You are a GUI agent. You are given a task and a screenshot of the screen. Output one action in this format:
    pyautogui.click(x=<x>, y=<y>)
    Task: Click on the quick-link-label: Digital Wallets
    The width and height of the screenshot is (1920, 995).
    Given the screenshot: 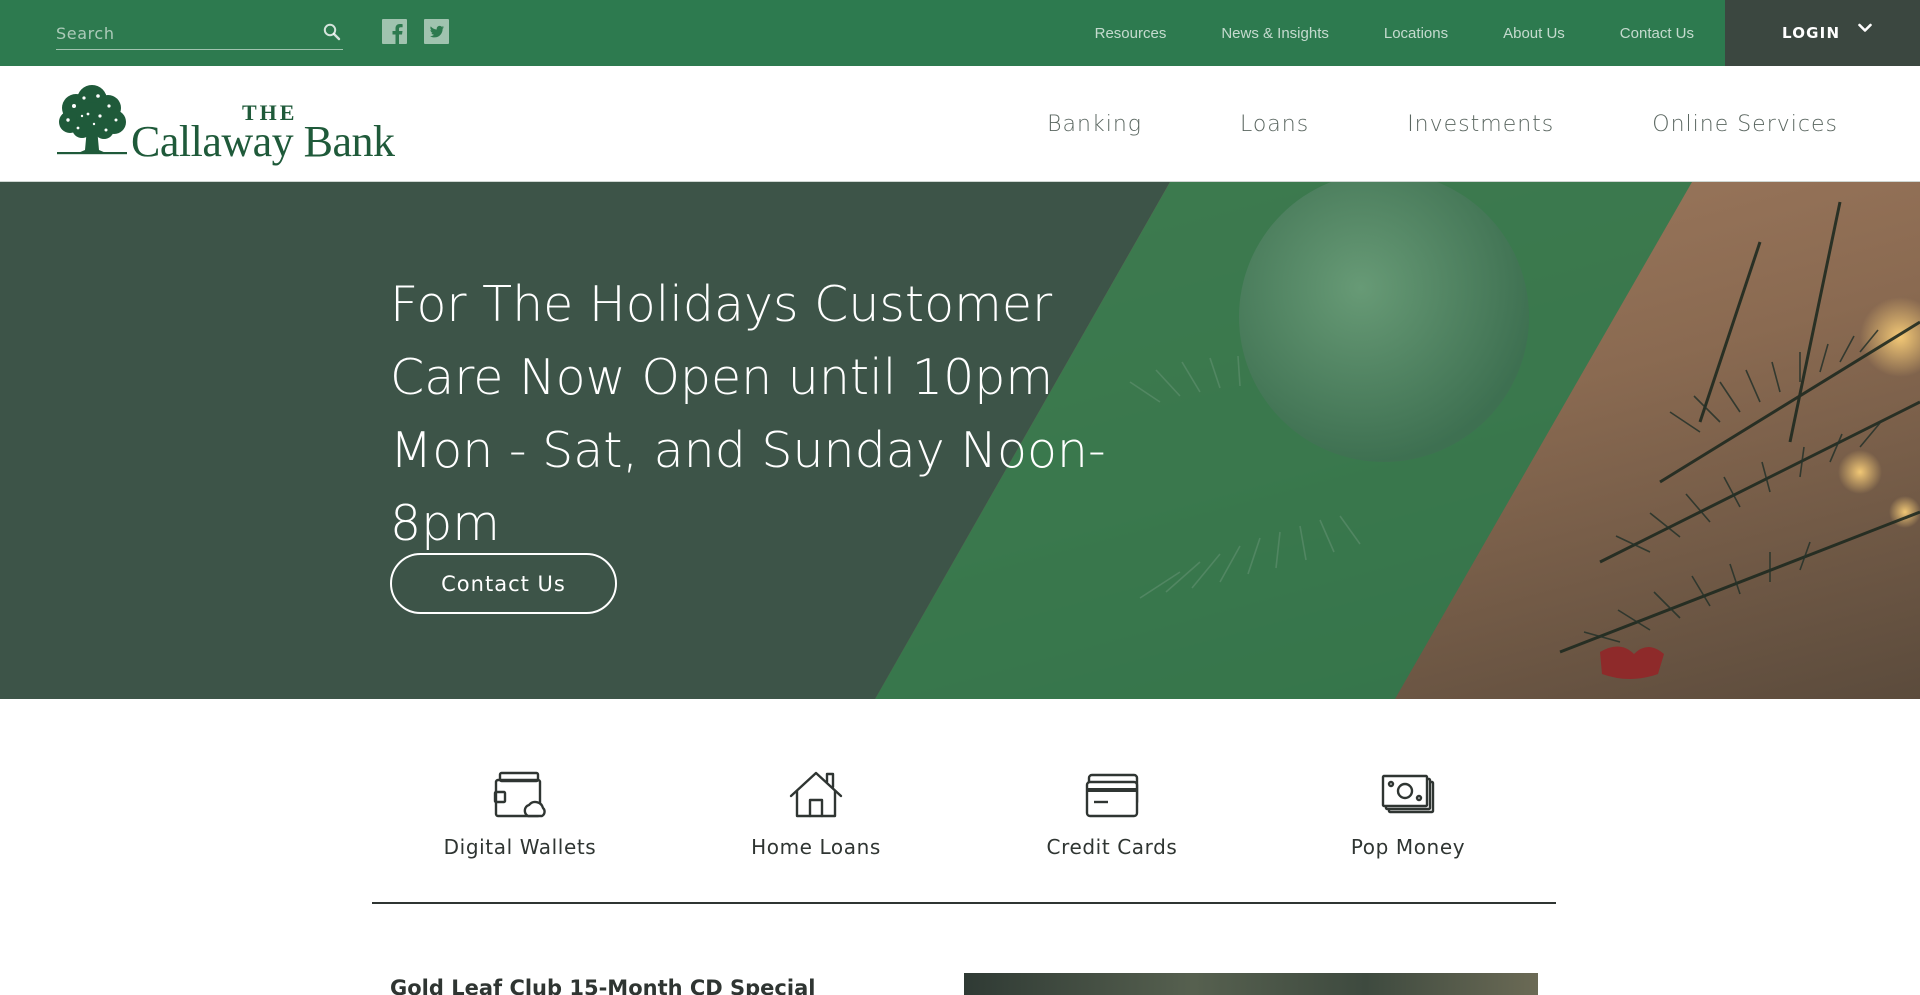 What is the action you would take?
    pyautogui.click(x=520, y=847)
    